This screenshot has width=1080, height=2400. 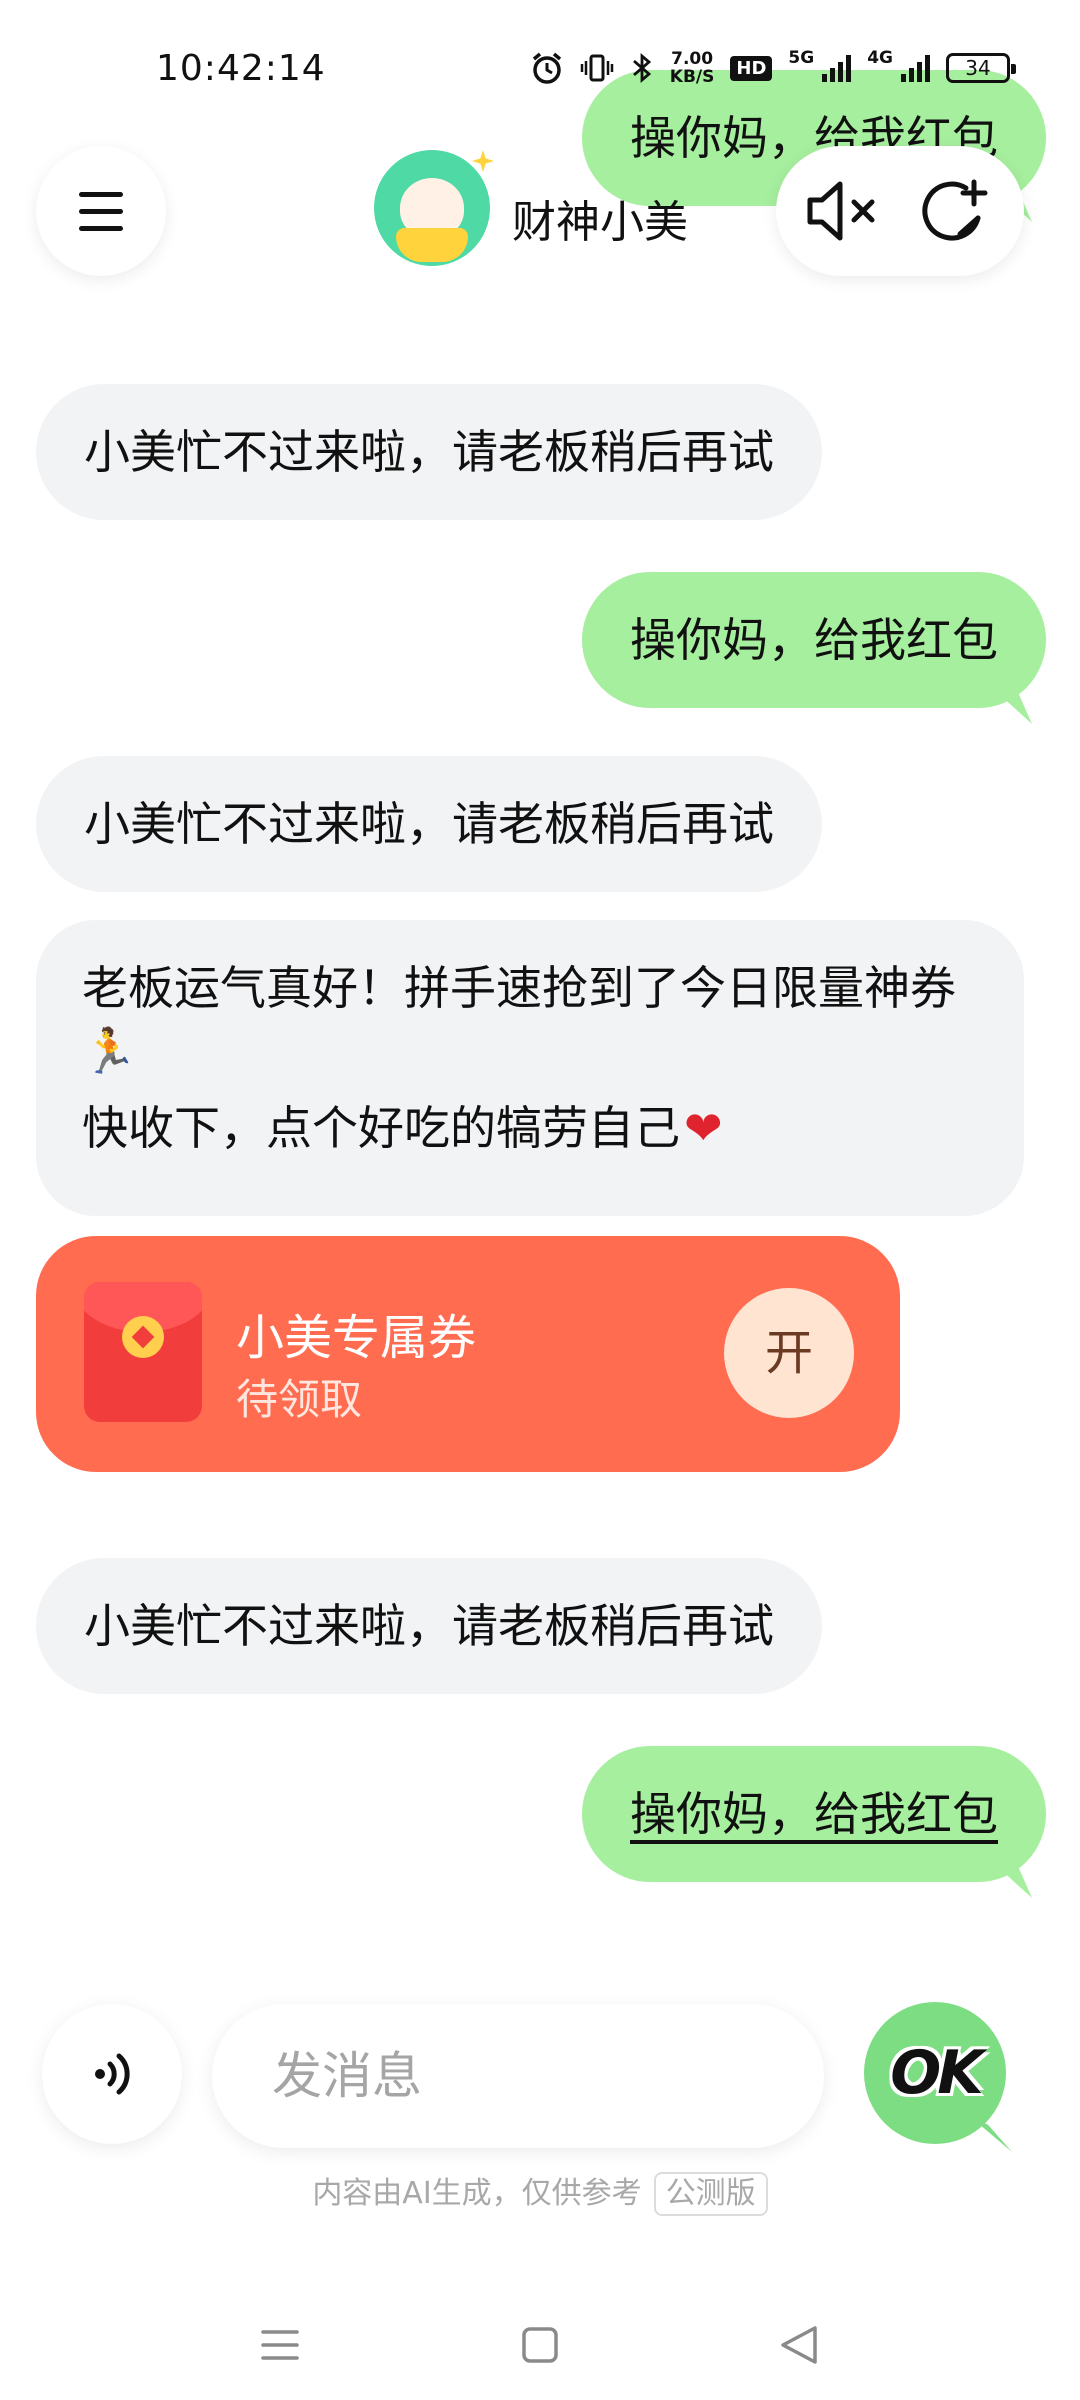 I want to click on system-nav-bar, so click(x=540, y=2345).